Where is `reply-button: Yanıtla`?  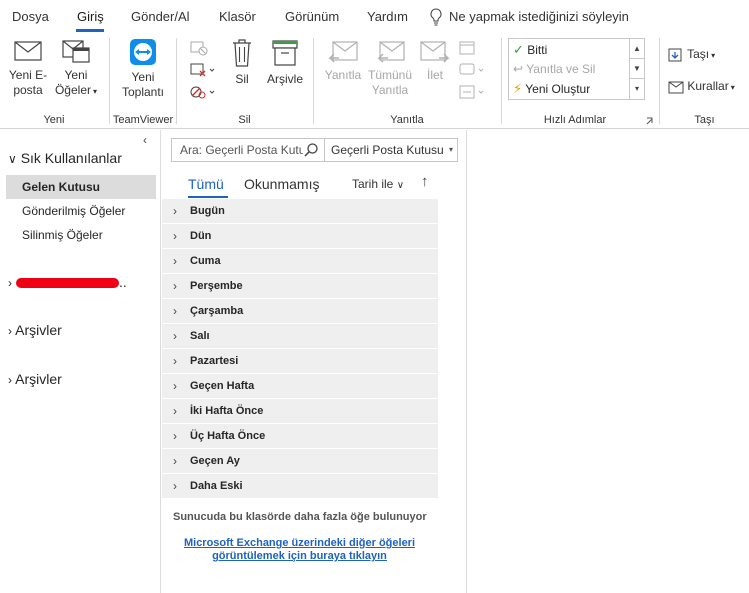 reply-button: Yanıtla is located at coordinates (343, 60).